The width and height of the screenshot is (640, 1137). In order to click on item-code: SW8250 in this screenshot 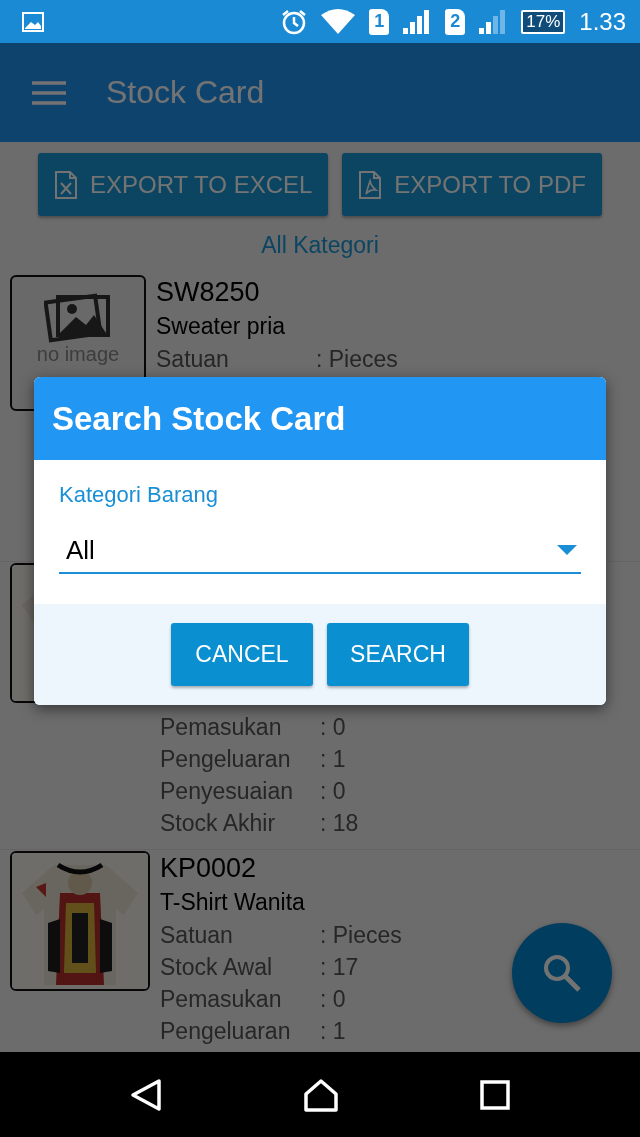, I will do `click(208, 292)`.